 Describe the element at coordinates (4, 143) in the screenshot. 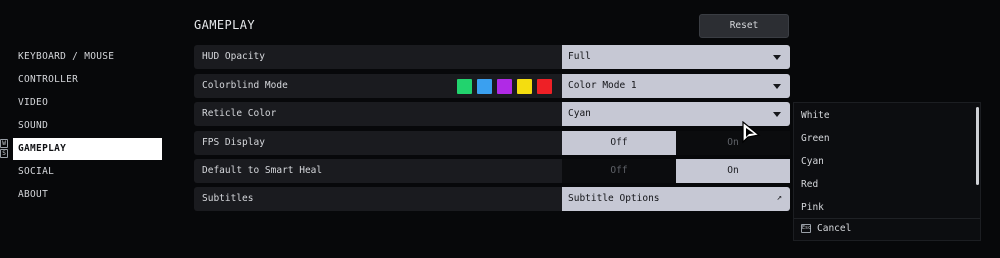

I see `key-hint-prev: W` at that location.